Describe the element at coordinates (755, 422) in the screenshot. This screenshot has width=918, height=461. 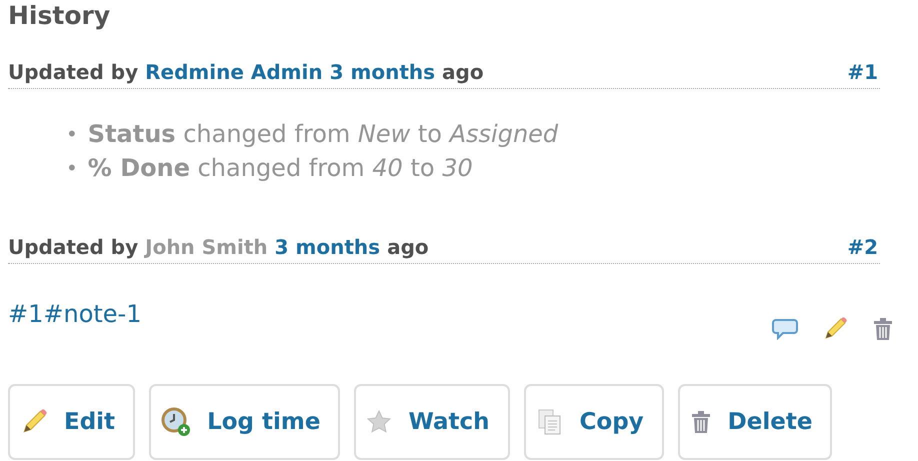
I see `delete-button: Delete` at that location.